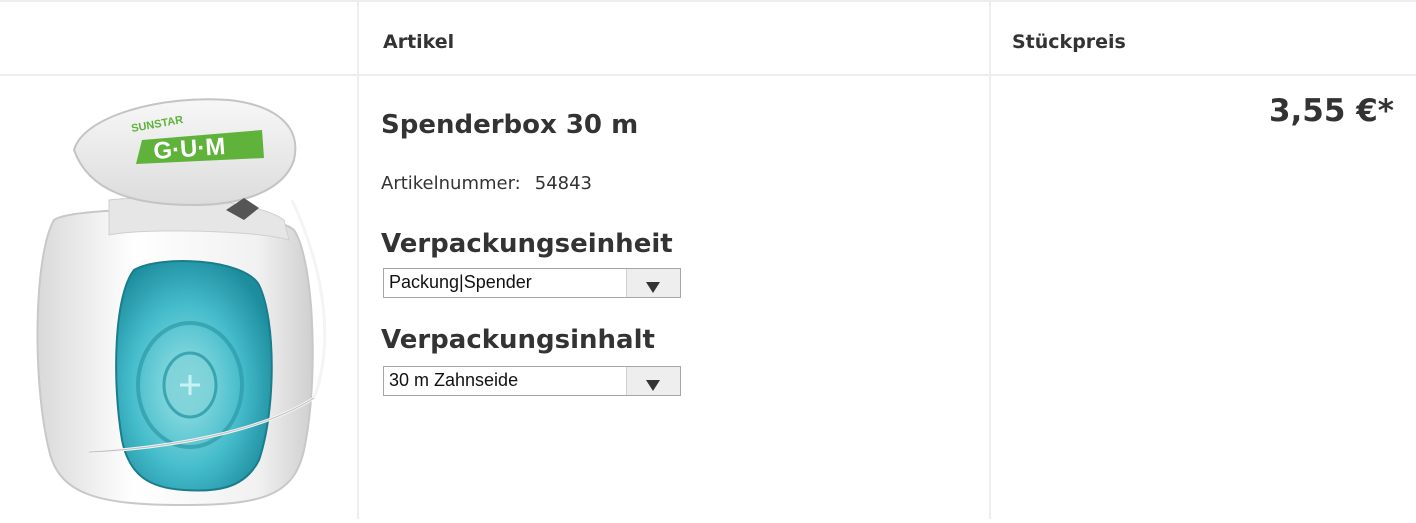 The width and height of the screenshot is (1416, 523). What do you see at coordinates (509, 125) in the screenshot?
I see `product-title: Spenderbox 30 m` at bounding box center [509, 125].